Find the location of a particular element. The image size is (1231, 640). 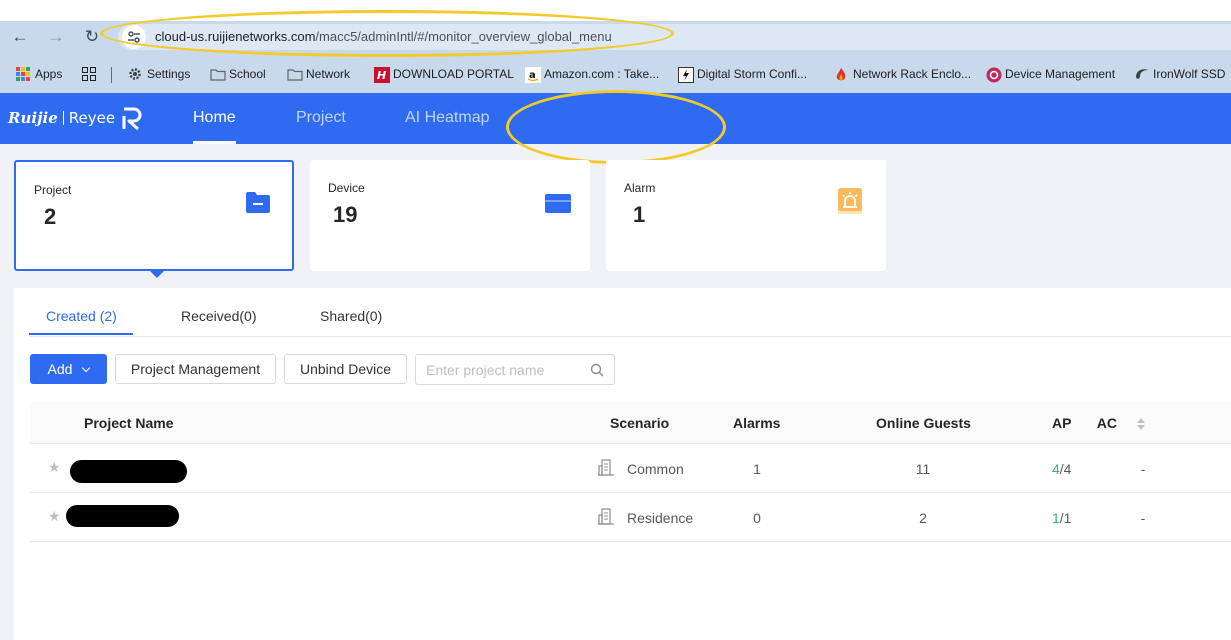

card-value: 1 is located at coordinates (639, 214).